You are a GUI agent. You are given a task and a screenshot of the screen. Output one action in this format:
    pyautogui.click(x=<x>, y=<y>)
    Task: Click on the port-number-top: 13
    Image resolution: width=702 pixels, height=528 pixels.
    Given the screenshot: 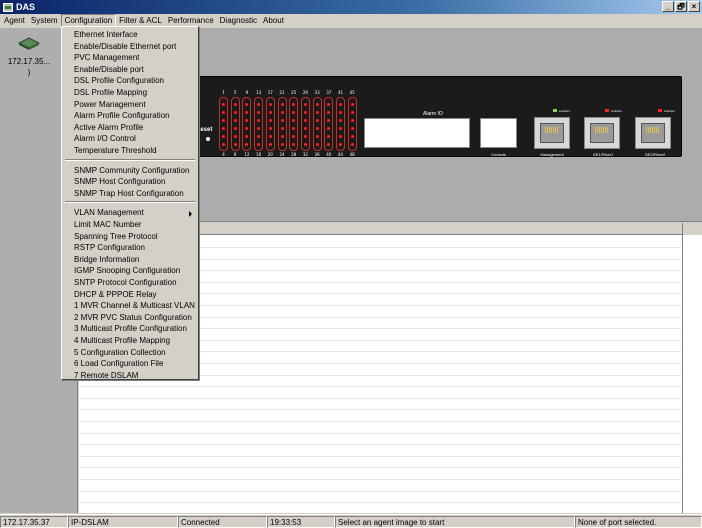 What is the action you would take?
    pyautogui.click(x=259, y=92)
    